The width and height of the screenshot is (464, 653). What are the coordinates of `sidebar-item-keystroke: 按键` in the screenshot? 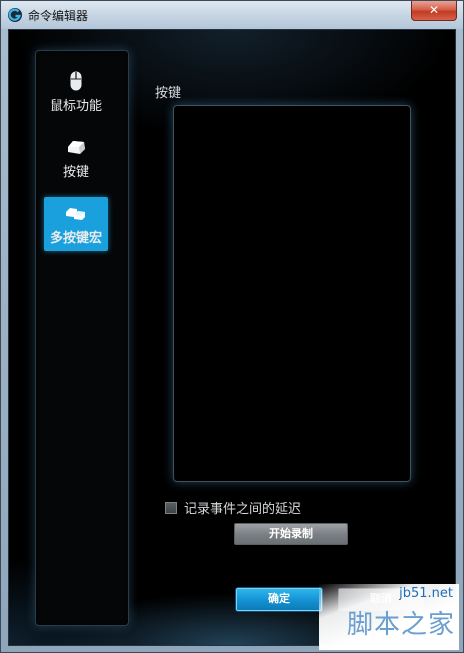 It's located at (76, 163).